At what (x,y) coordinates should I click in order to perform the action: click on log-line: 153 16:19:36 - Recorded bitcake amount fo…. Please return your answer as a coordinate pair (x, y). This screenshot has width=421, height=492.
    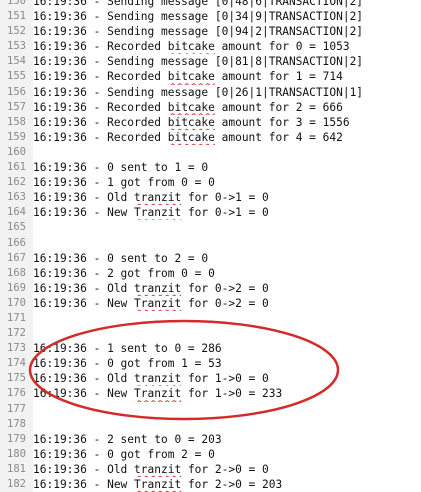
    Looking at the image, I should click on (210, 47).